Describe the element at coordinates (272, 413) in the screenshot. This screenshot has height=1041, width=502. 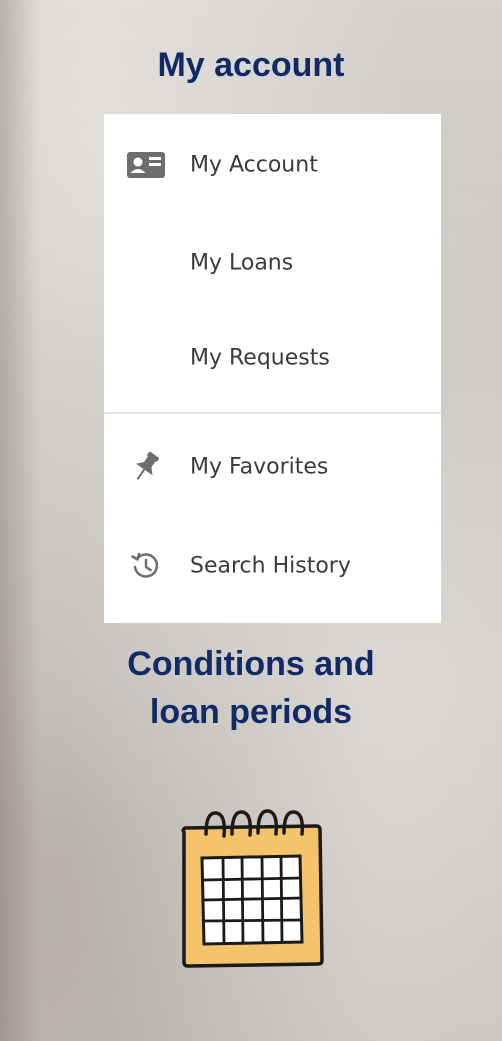
I see `menu-divider` at that location.